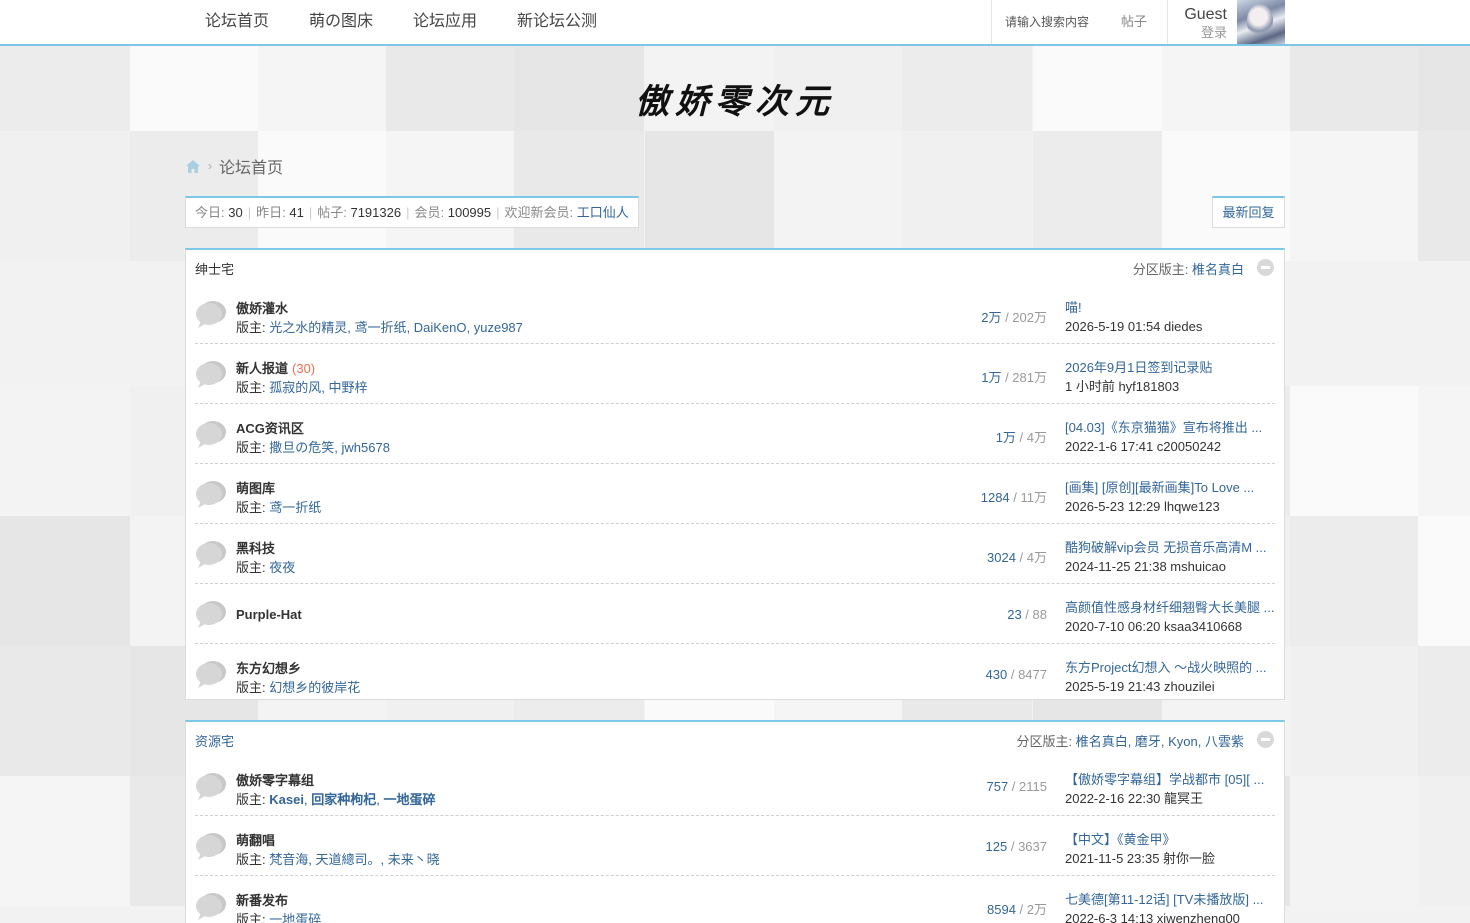 The width and height of the screenshot is (1470, 923). Describe the element at coordinates (1174, 839) in the screenshot. I see `last-post-title: 【中文】《黄金甲》` at that location.